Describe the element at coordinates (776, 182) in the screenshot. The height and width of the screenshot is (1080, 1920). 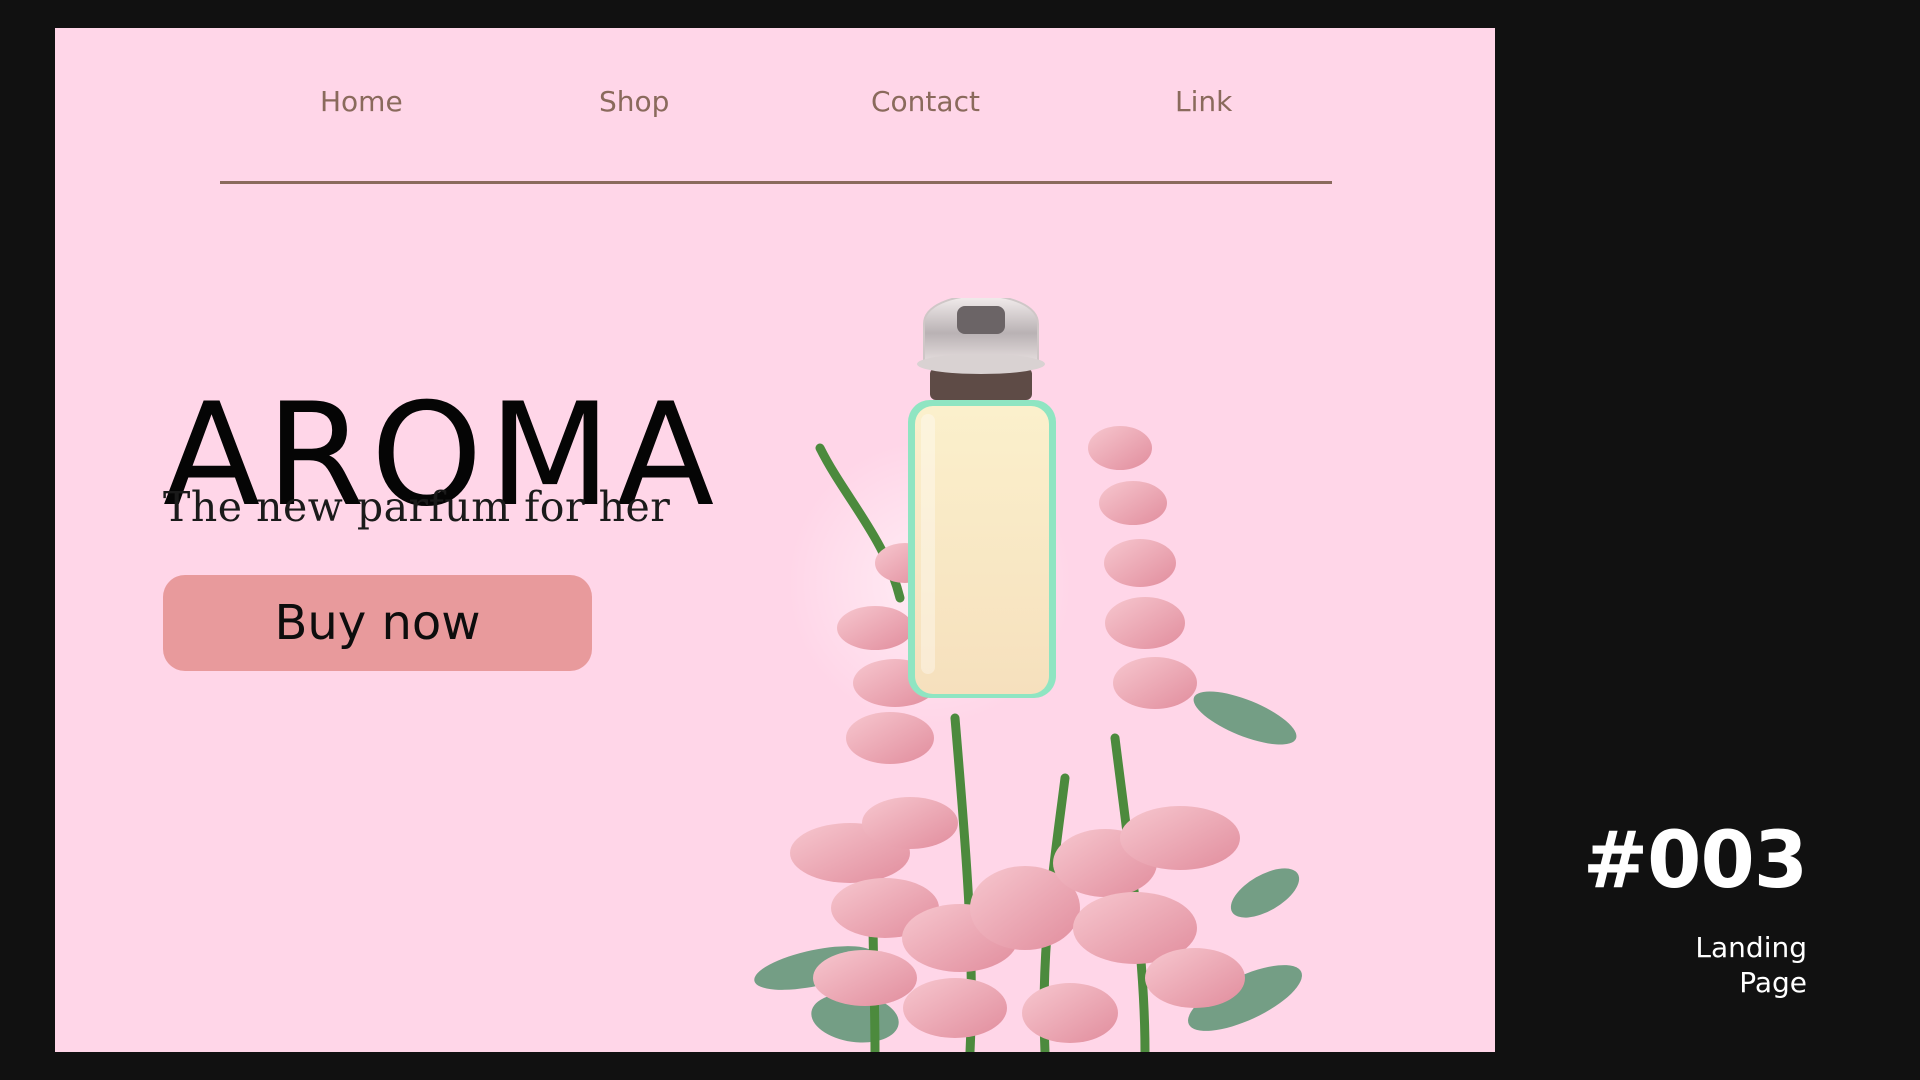
I see `nav-divider` at that location.